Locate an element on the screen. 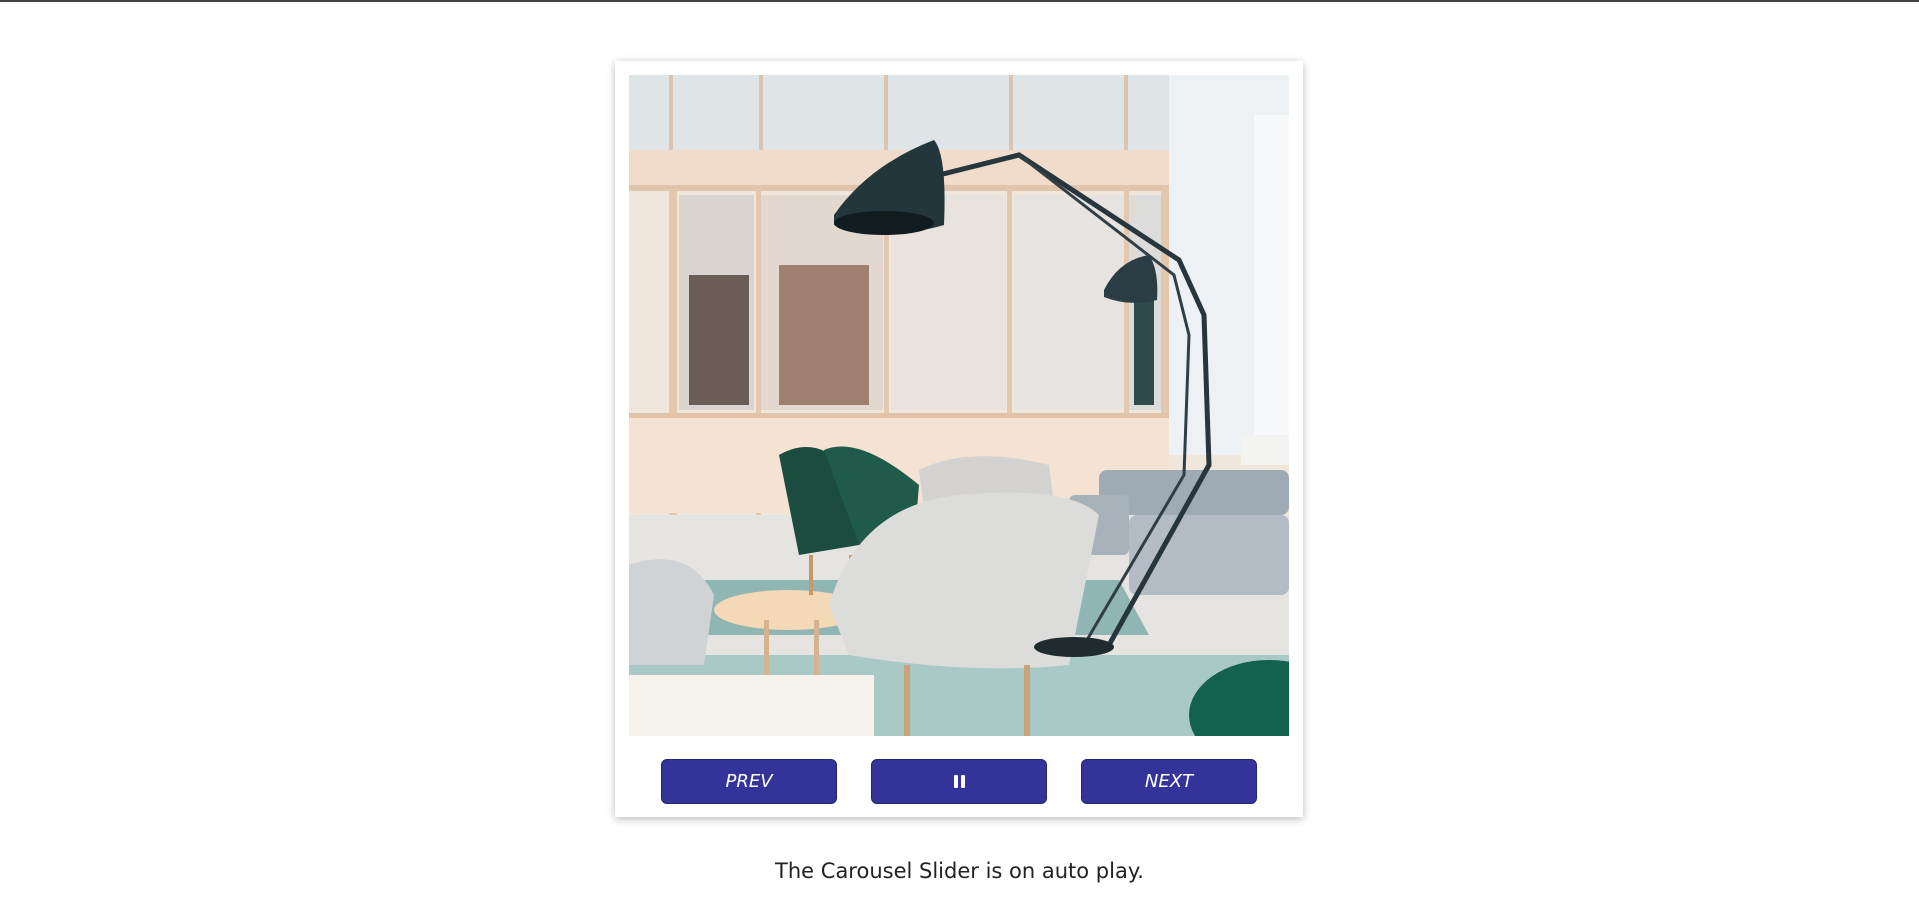  carousel-controls: PREV NEXT is located at coordinates (959, 781).